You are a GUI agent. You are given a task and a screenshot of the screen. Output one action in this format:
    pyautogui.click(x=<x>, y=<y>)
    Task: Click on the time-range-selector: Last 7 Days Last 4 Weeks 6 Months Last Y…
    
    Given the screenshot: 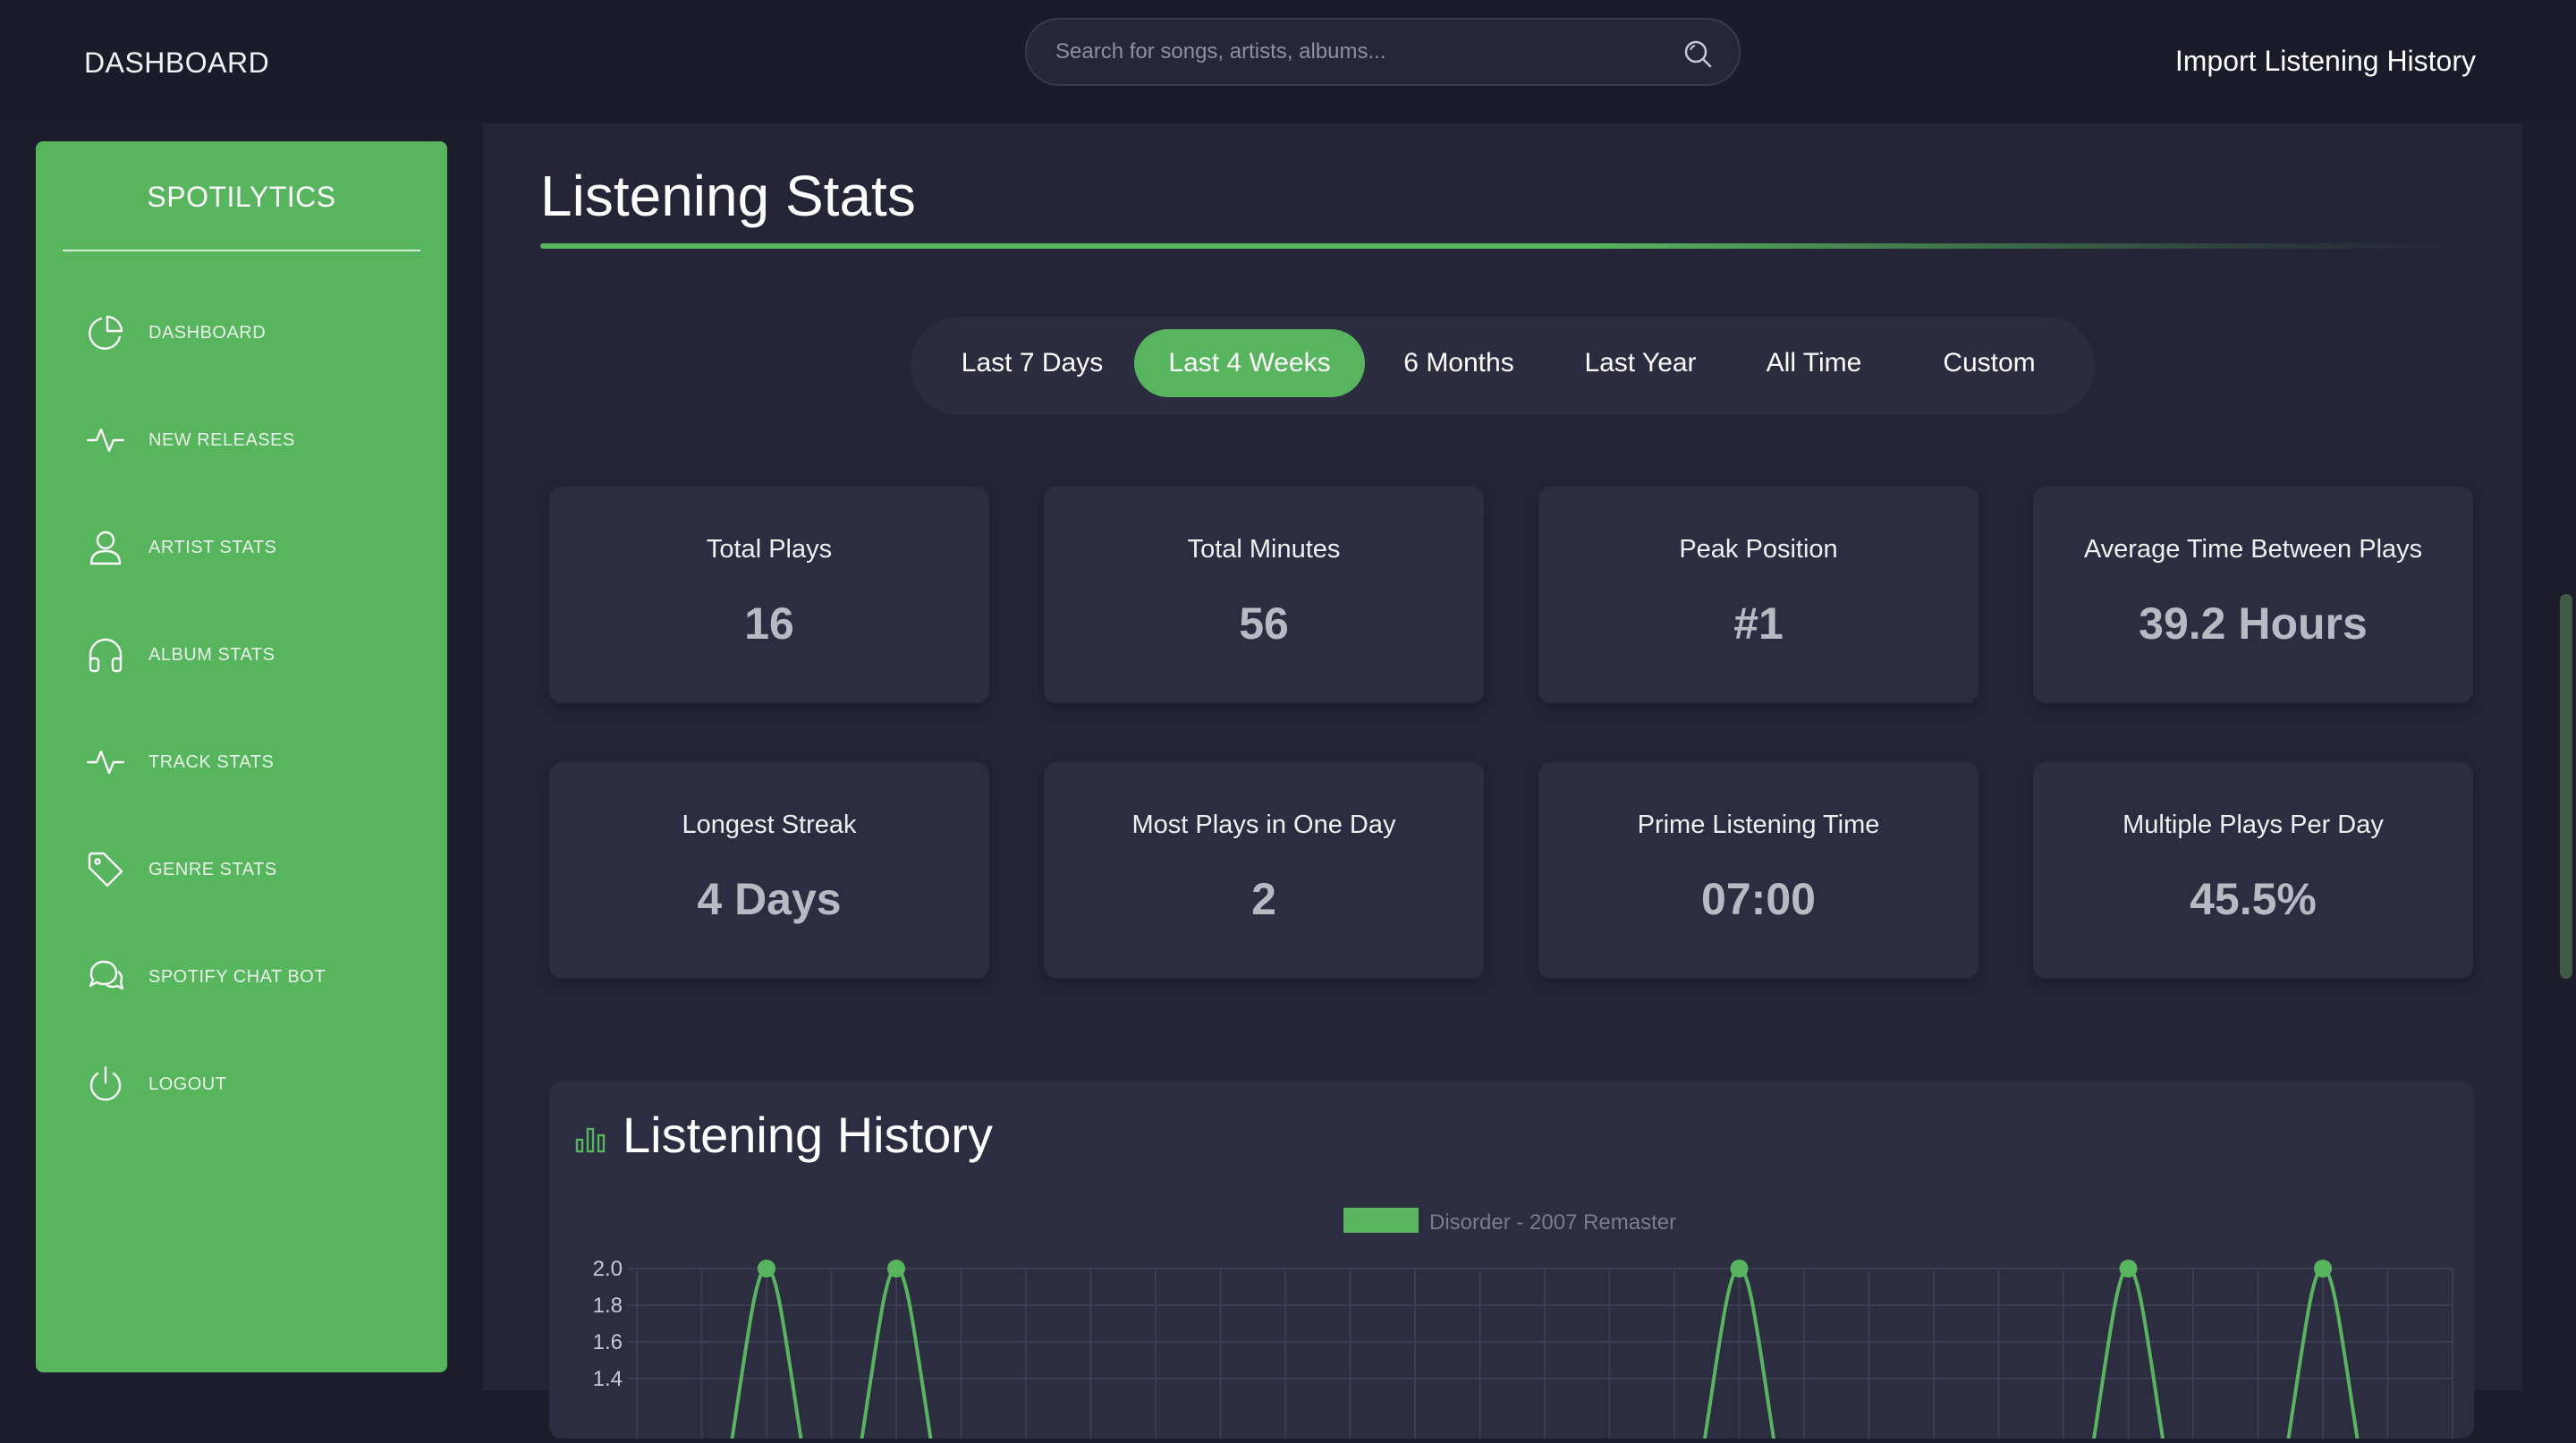 What is the action you would take?
    pyautogui.click(x=1503, y=366)
    